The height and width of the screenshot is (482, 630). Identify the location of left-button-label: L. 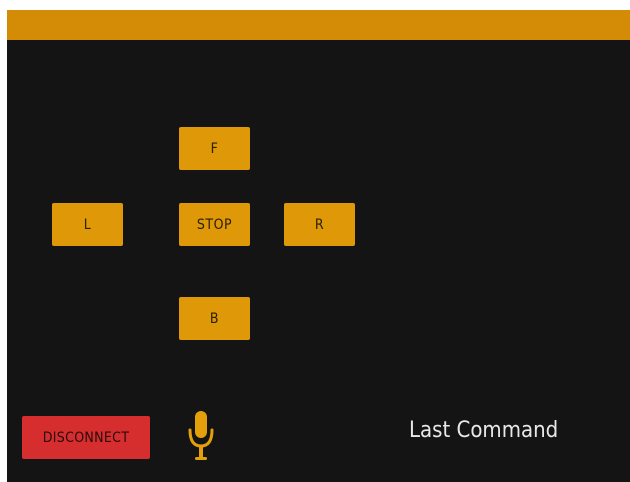
(87, 224).